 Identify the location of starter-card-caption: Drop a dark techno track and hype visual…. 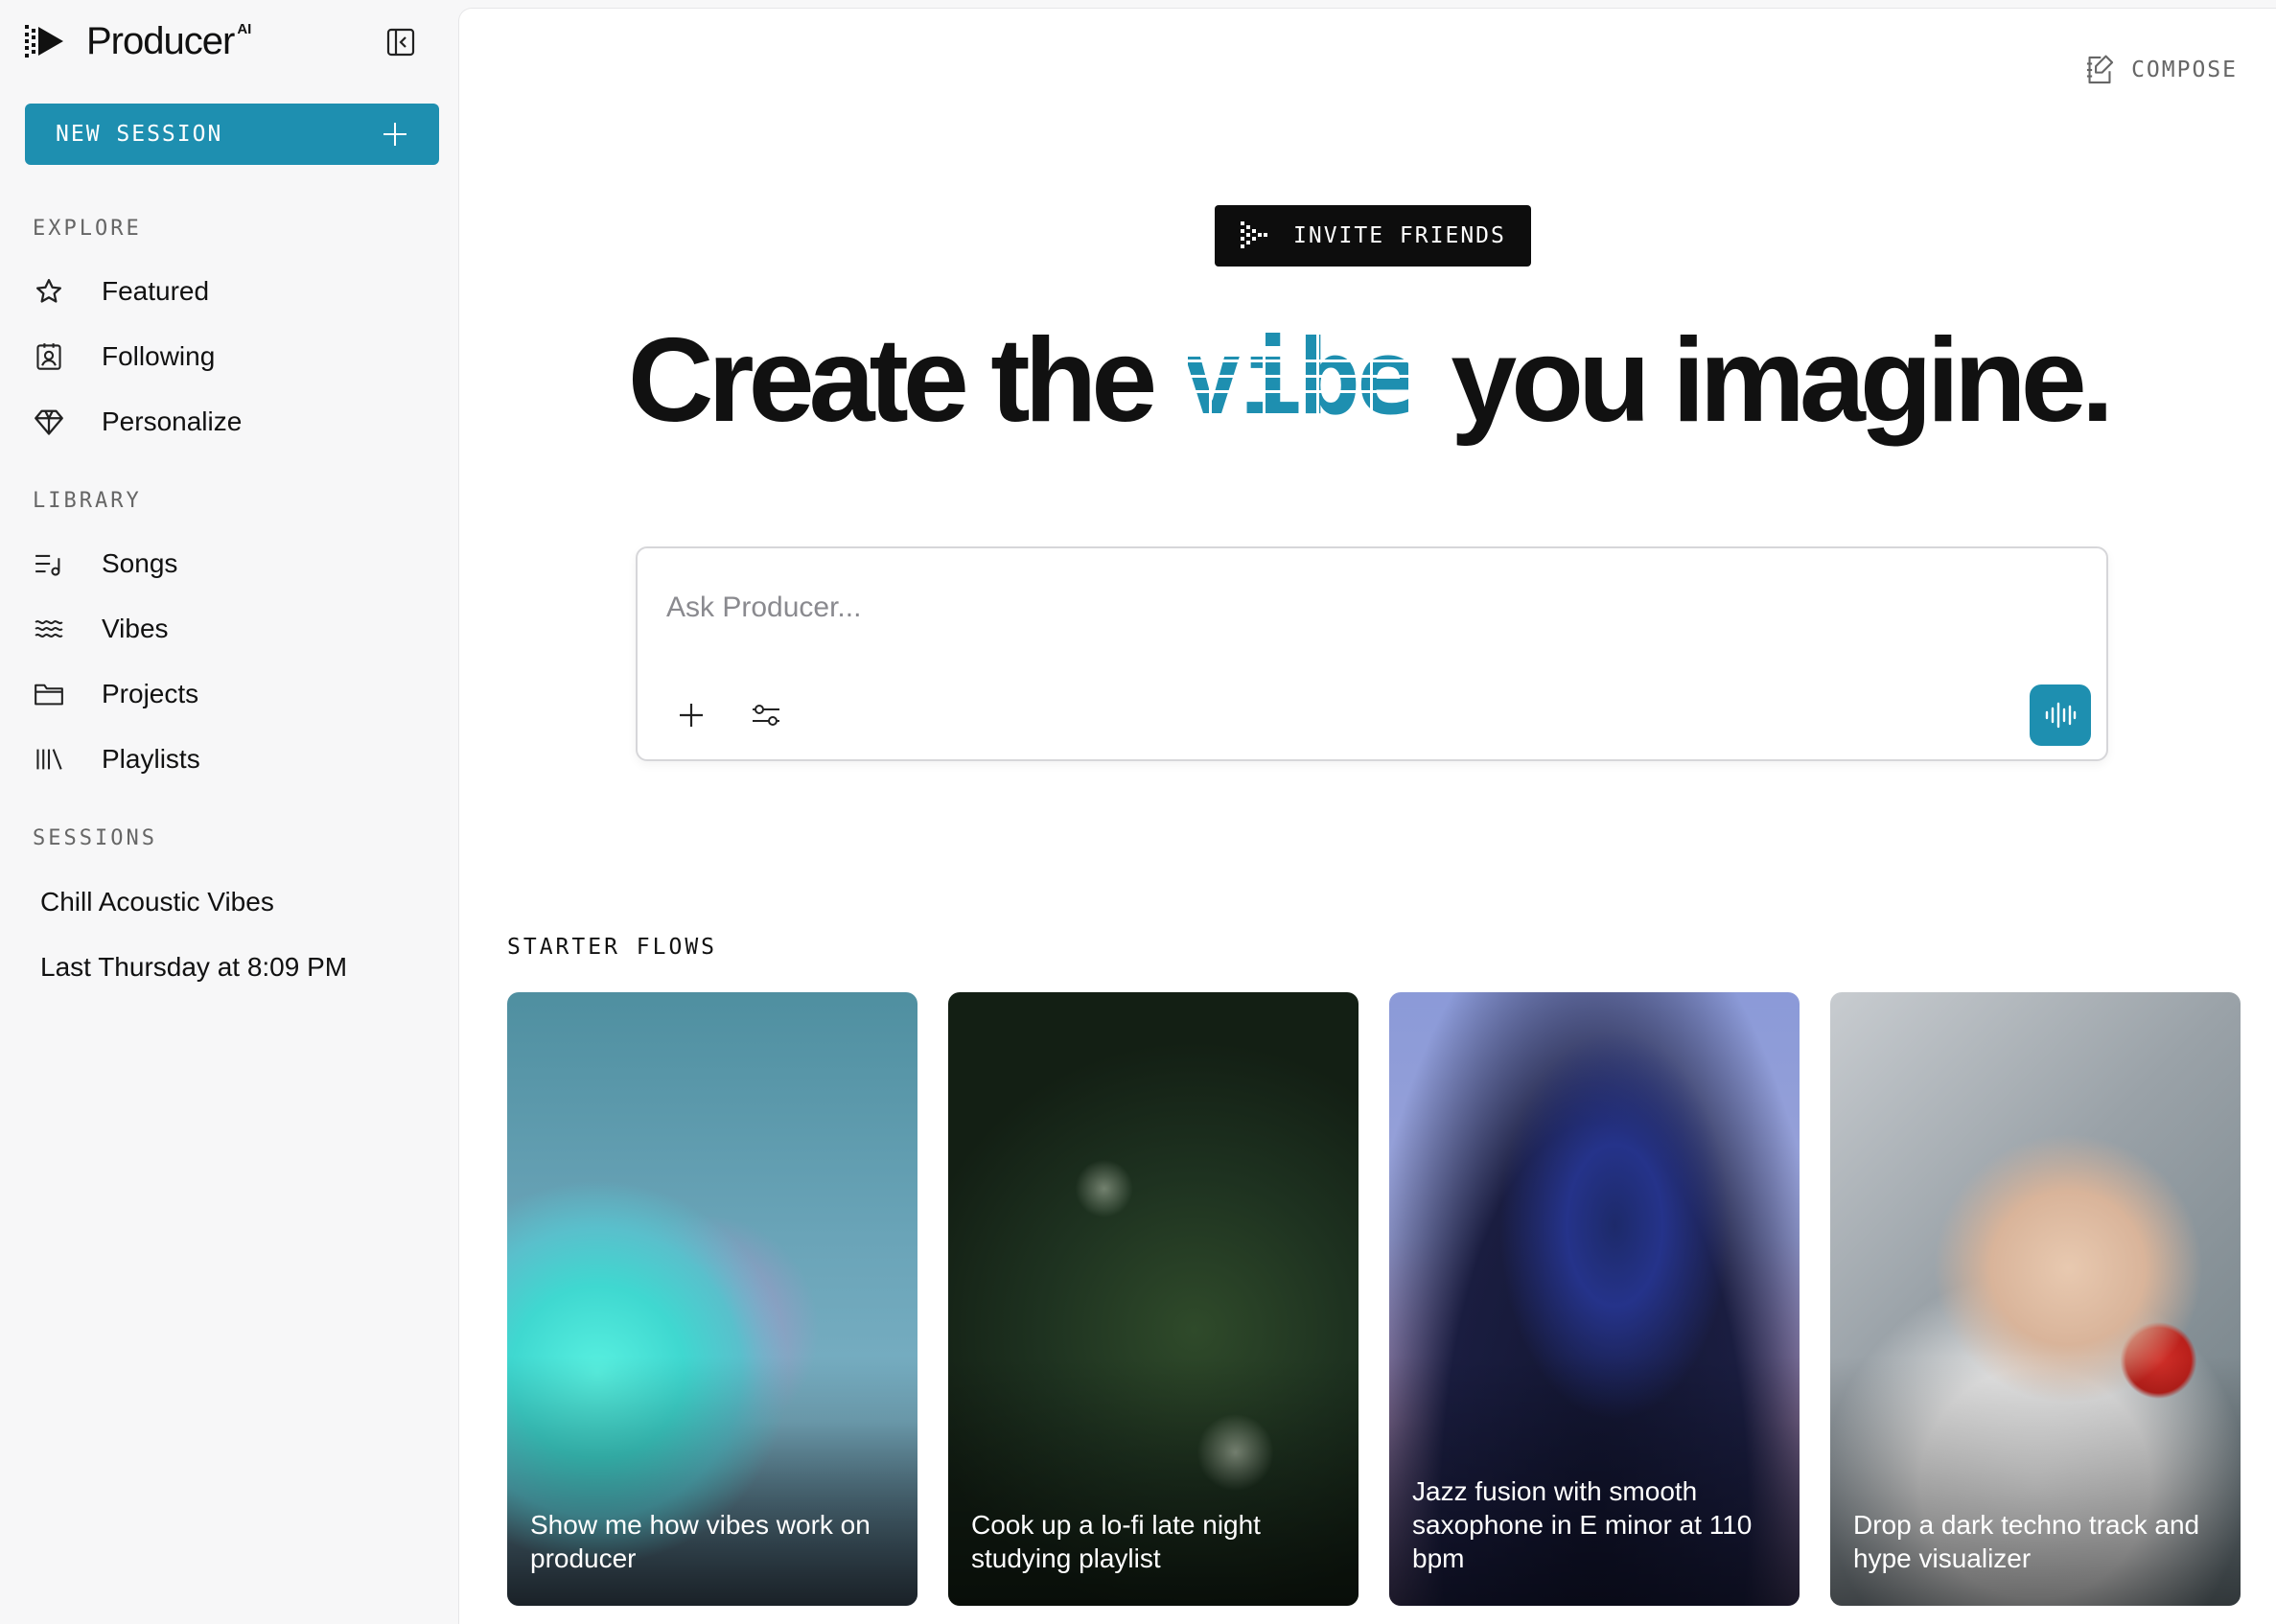
(2026, 1541).